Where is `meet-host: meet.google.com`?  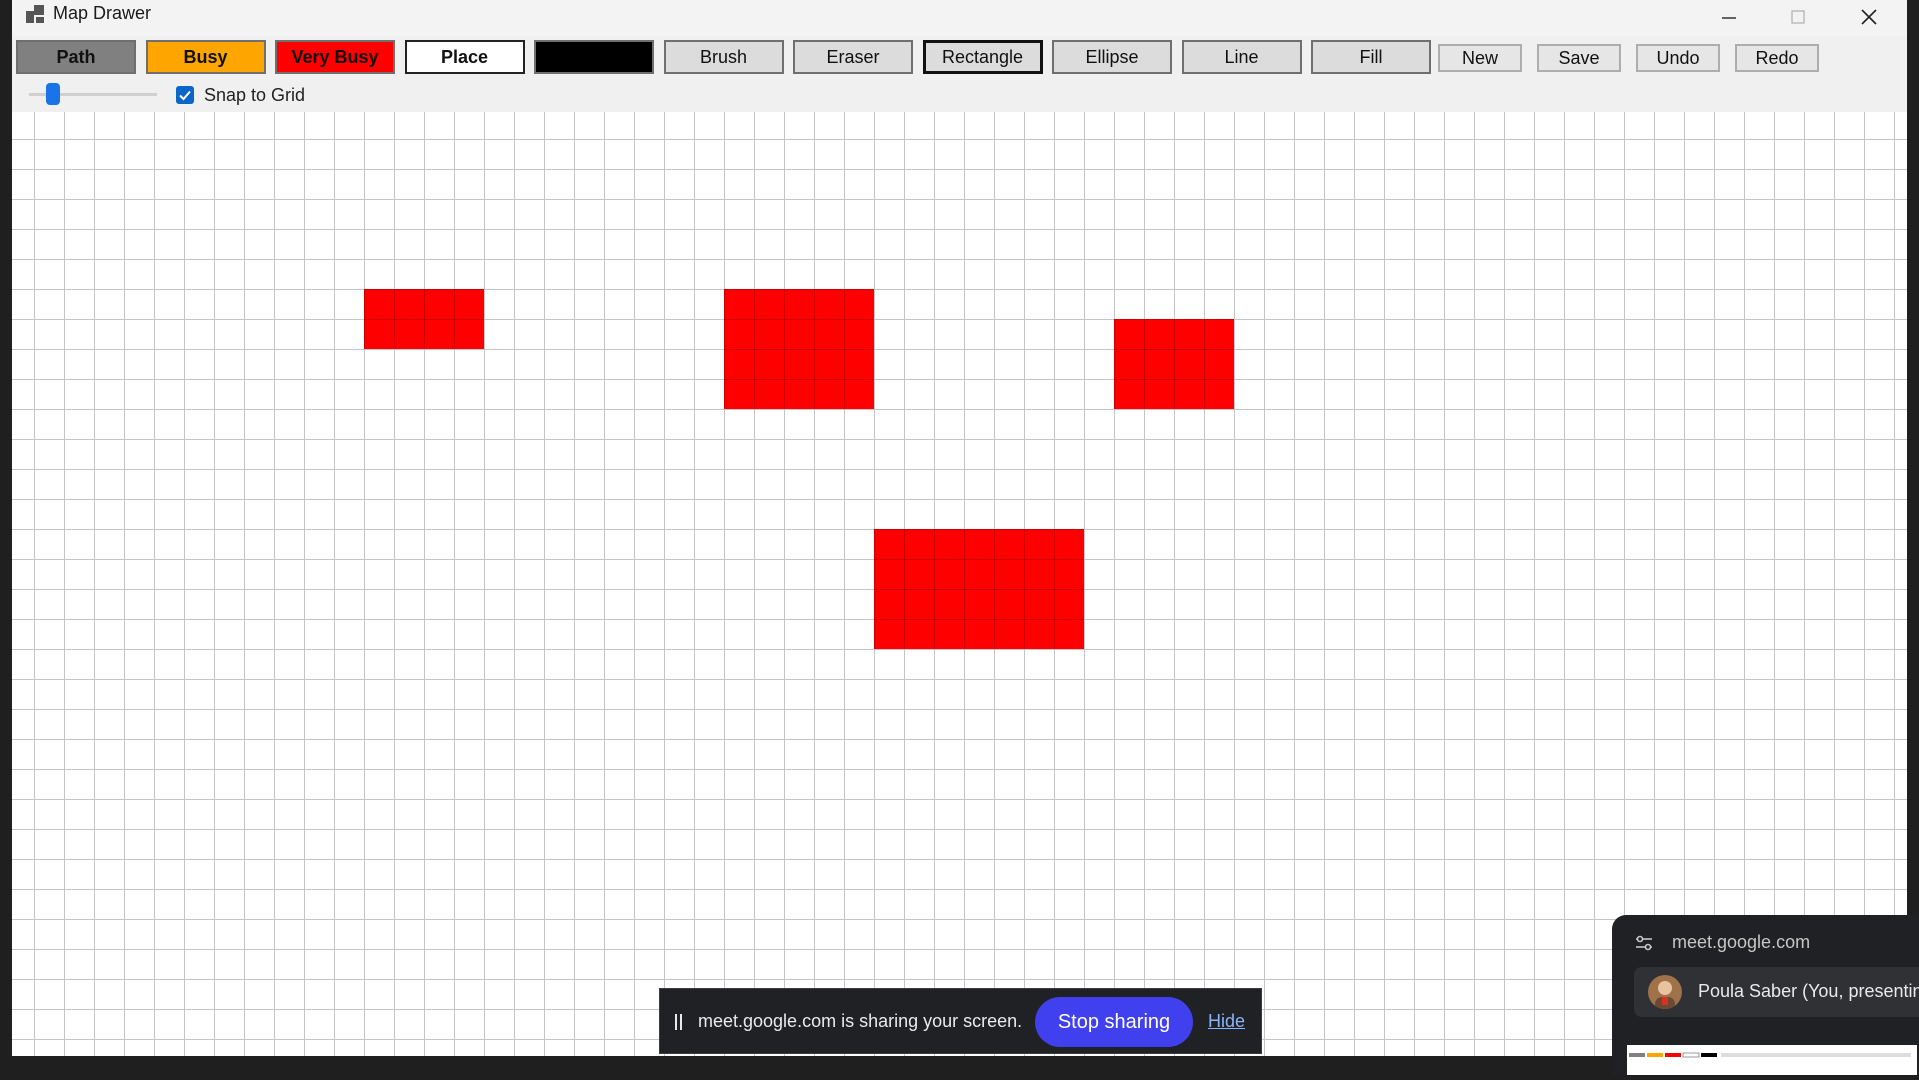
meet-host: meet.google.com is located at coordinates (1741, 942).